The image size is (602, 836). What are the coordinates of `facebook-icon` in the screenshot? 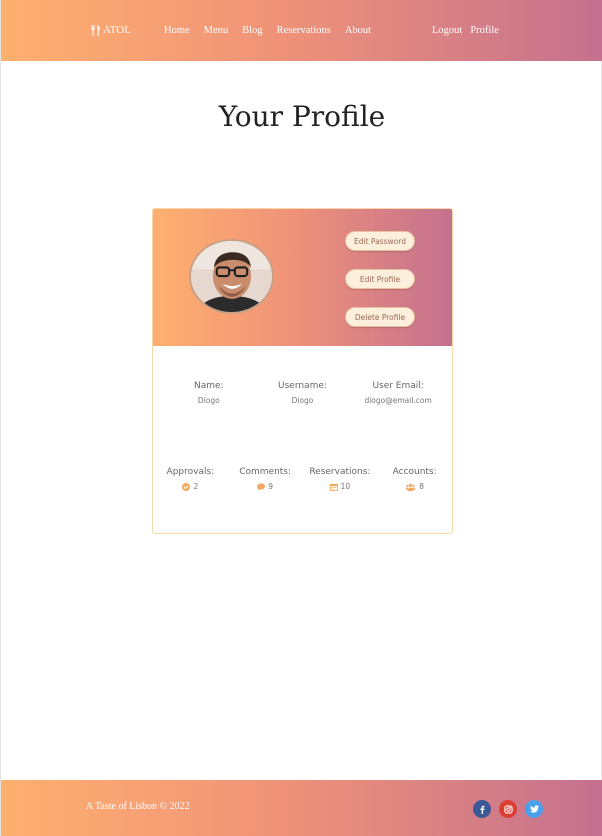 It's located at (482, 809).